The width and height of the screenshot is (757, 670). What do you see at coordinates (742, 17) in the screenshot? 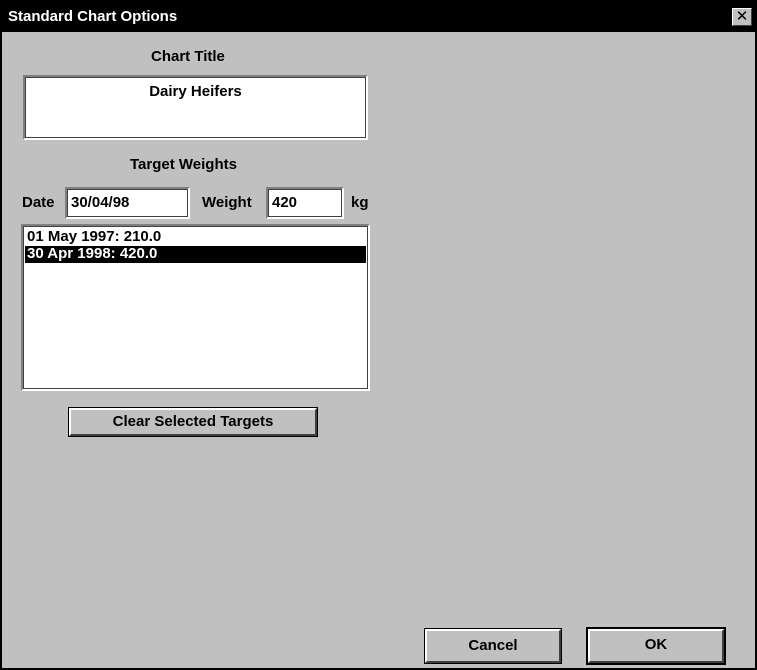
I see `close-icon: ✕` at bounding box center [742, 17].